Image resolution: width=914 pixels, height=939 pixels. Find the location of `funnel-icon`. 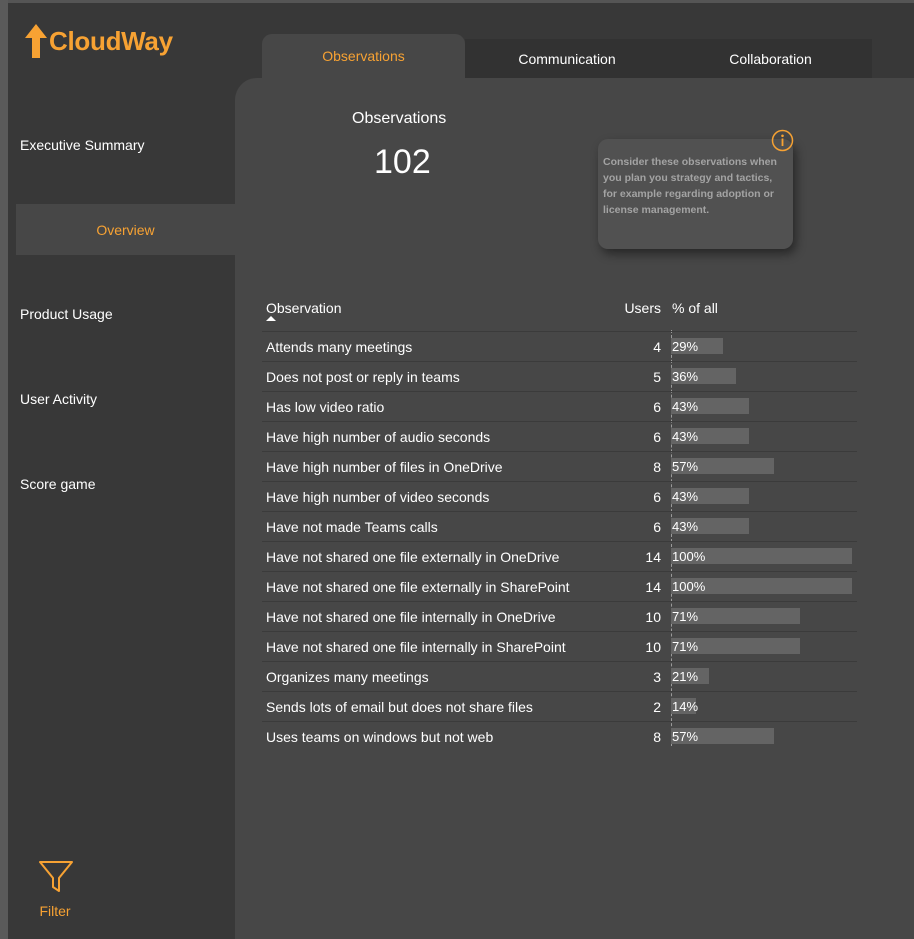

funnel-icon is located at coordinates (56, 876).